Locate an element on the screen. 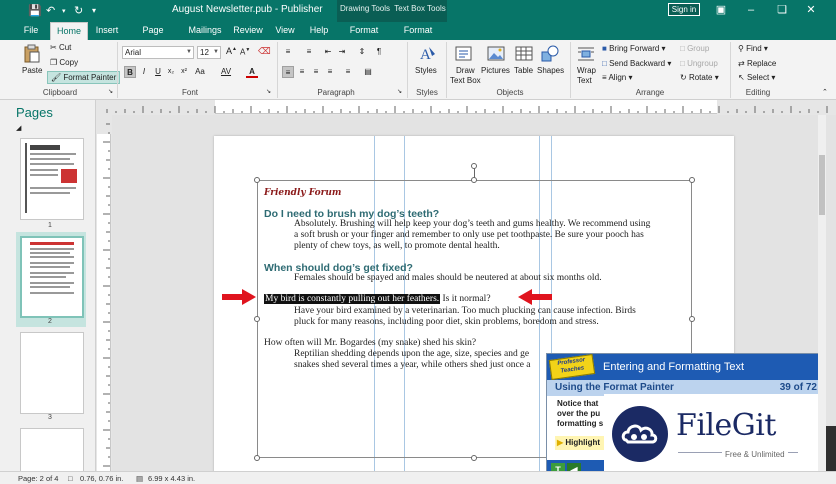 This screenshot has width=836, height=484. pictures-button: Pictures is located at coordinates (495, 70).